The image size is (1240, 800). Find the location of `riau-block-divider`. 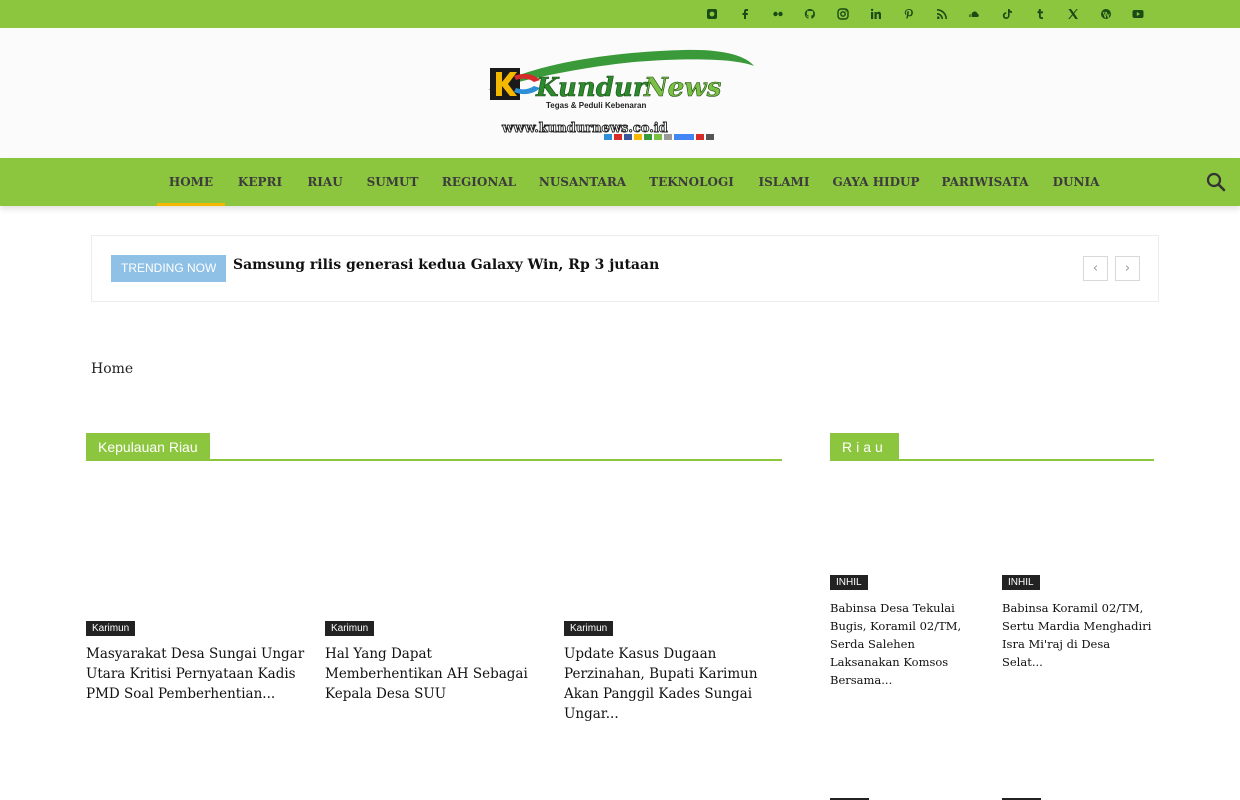

riau-block-divider is located at coordinates (992, 460).